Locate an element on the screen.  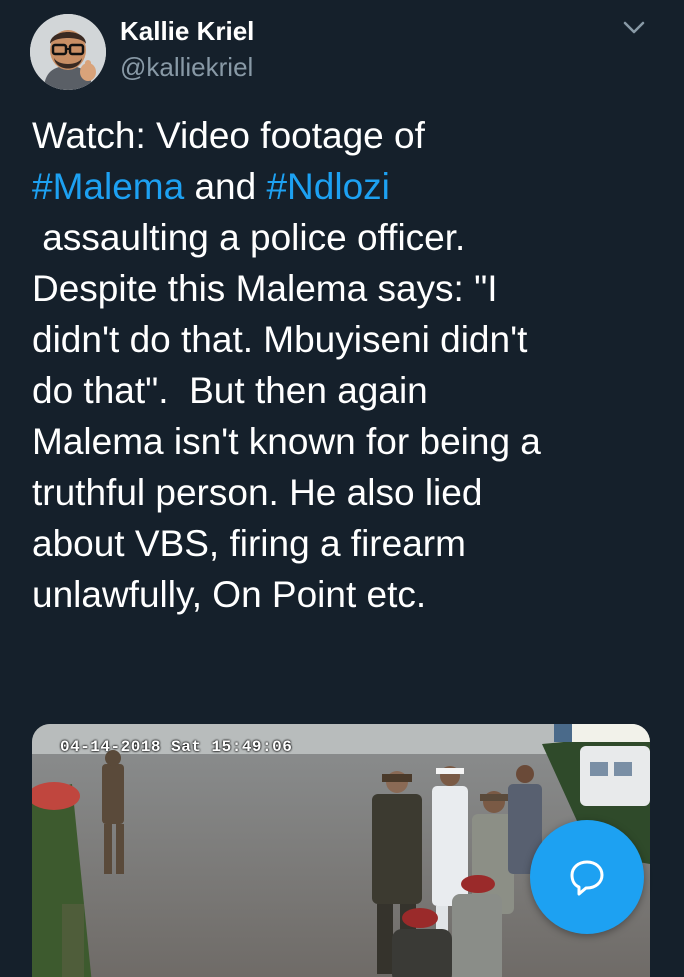
memoji-avatar-icon is located at coordinates (68, 52).